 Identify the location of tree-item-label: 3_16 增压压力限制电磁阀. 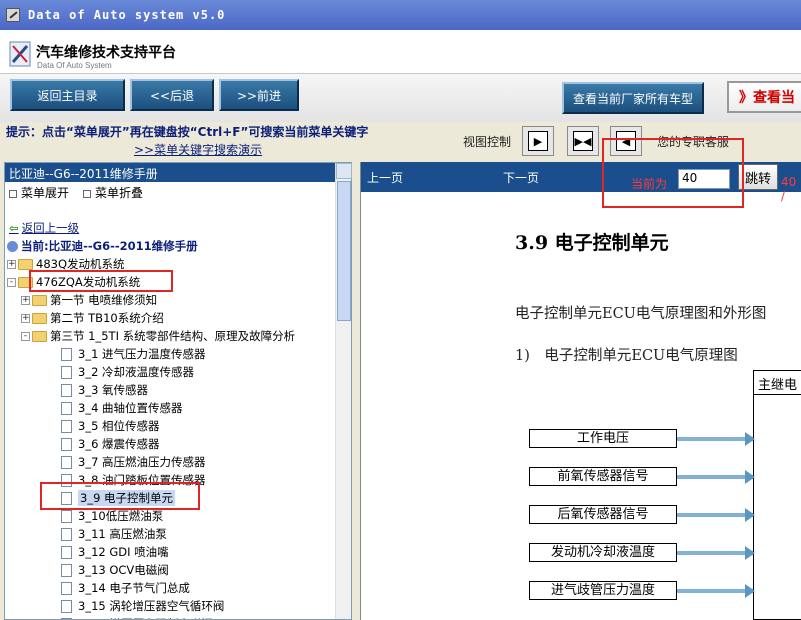
(145, 617).